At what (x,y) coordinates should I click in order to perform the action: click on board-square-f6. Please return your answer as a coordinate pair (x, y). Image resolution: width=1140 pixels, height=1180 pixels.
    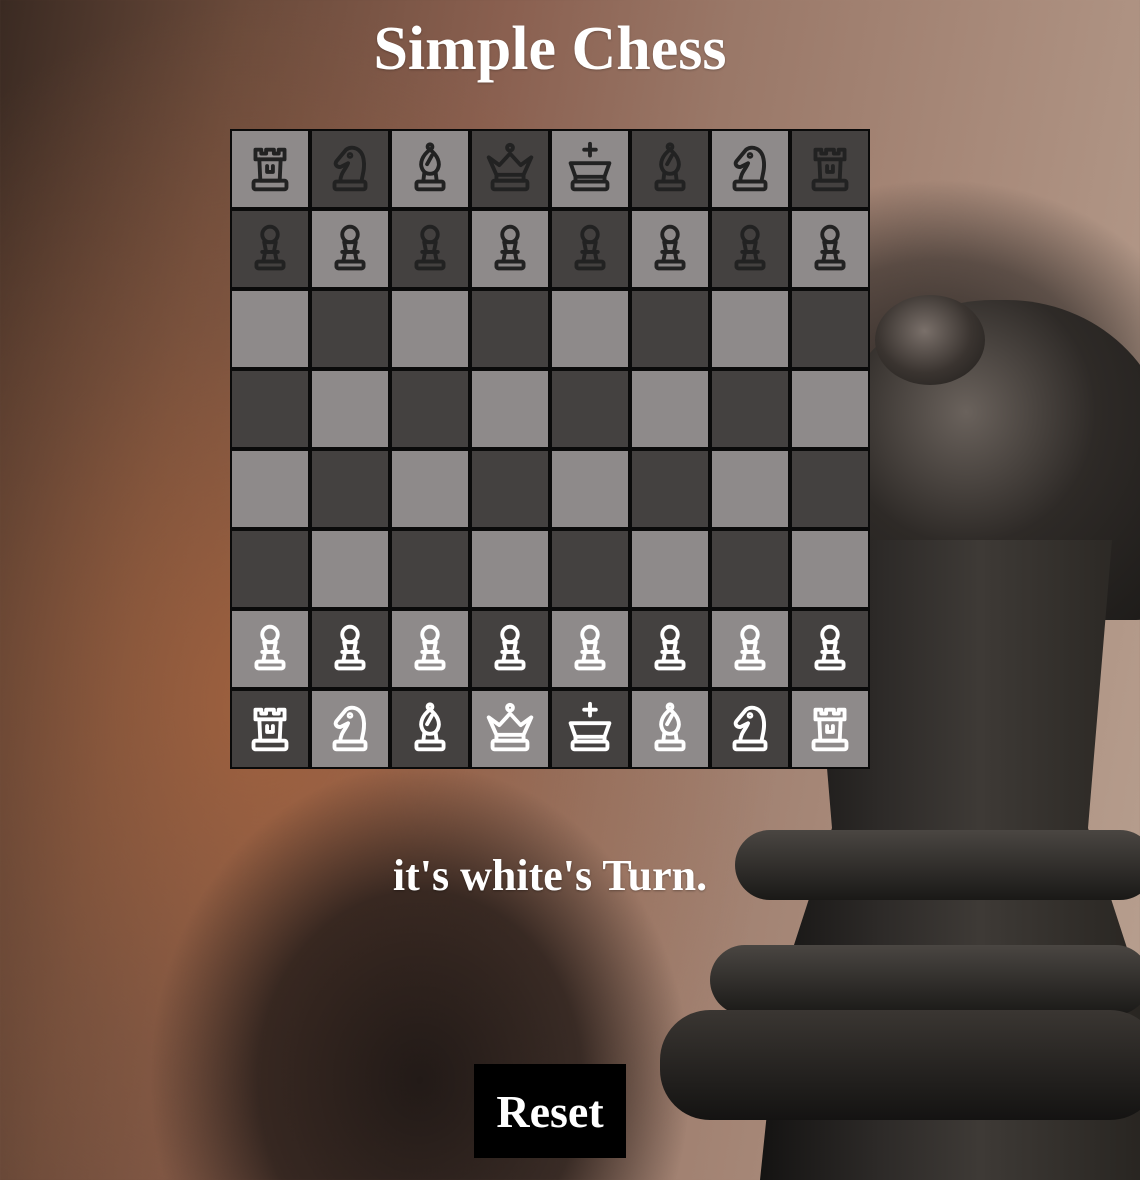
    Looking at the image, I should click on (670, 329).